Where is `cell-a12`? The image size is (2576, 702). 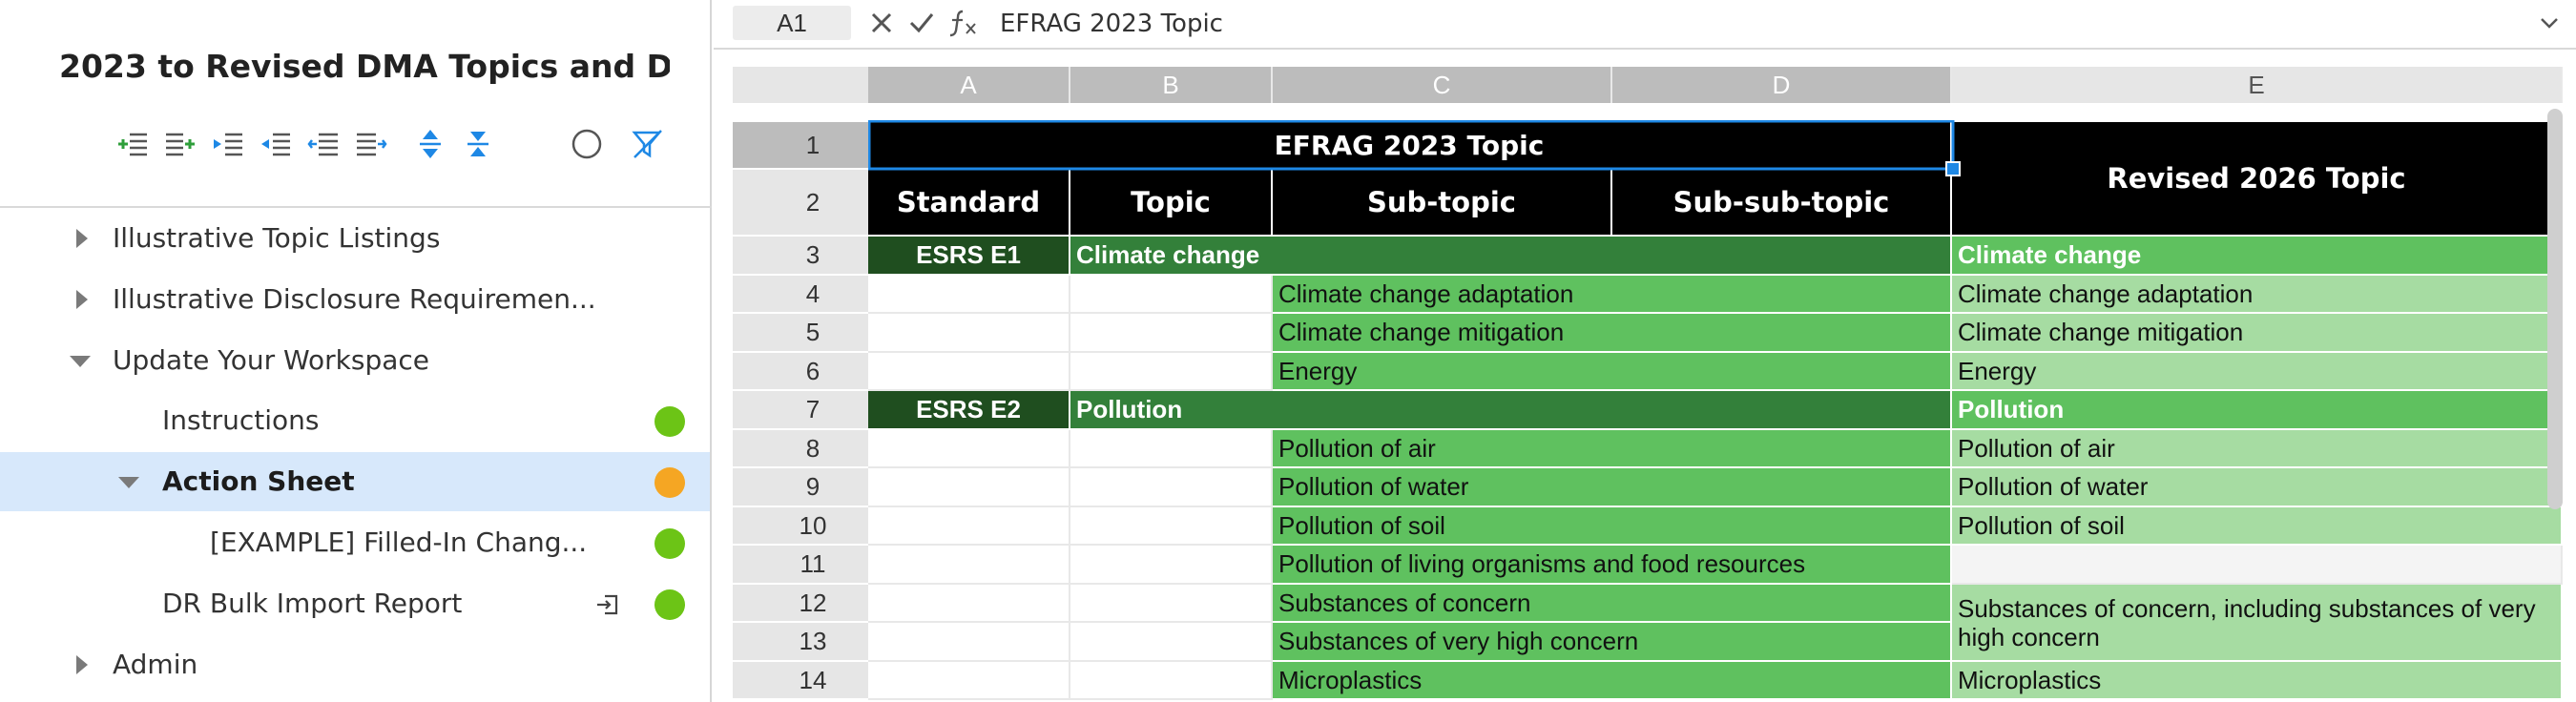
cell-a12 is located at coordinates (969, 604).